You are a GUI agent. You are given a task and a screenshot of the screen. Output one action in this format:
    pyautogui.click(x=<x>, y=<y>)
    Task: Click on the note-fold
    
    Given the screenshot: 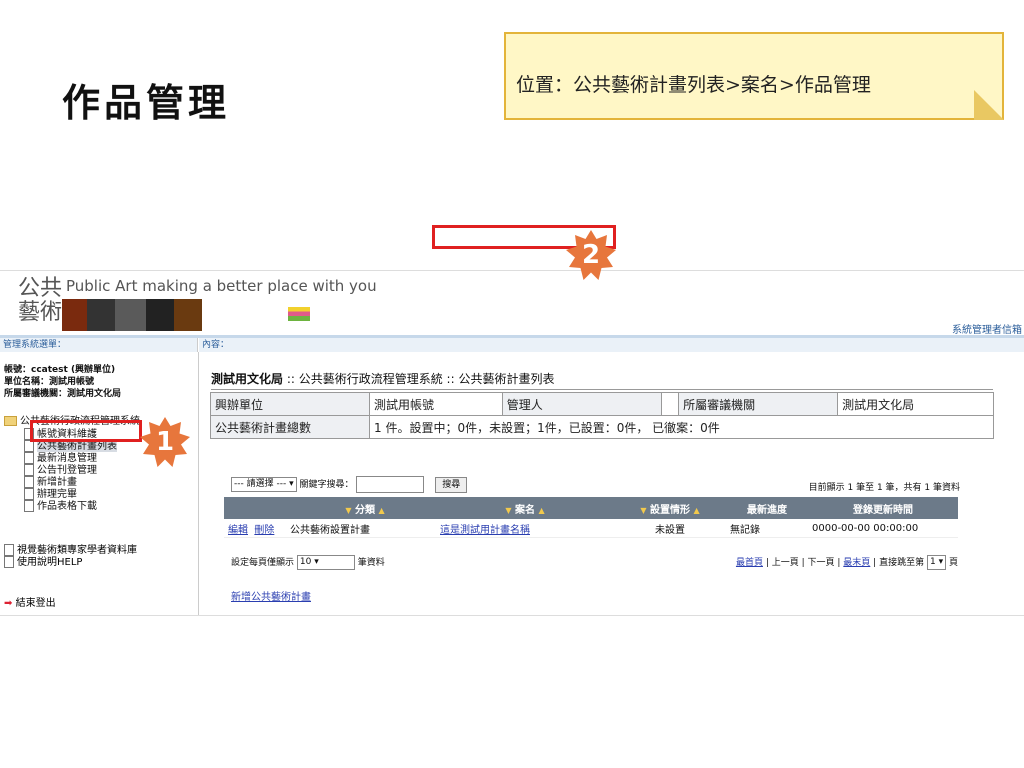 What is the action you would take?
    pyautogui.click(x=989, y=105)
    